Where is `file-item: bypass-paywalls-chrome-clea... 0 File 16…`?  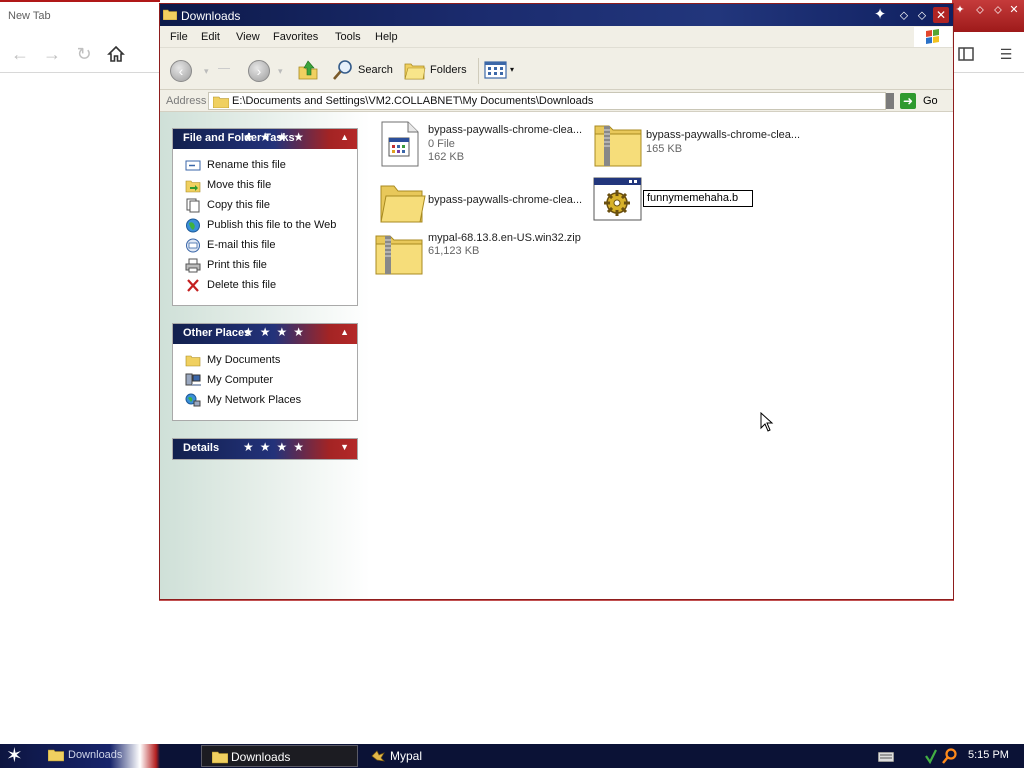 file-item: bypass-paywalls-chrome-clea... 0 File 16… is located at coordinates (483, 146).